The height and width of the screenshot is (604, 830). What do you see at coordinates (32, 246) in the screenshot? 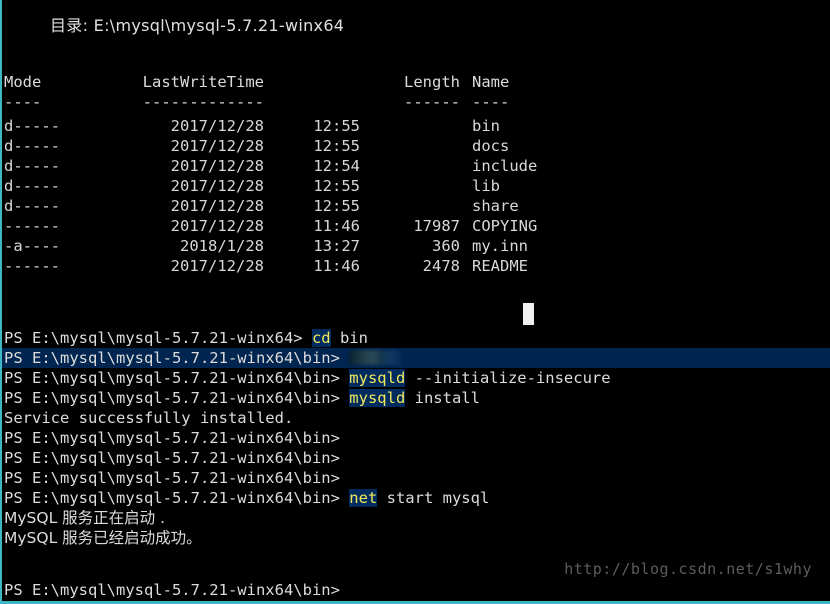
I see `row-mode: -a----` at bounding box center [32, 246].